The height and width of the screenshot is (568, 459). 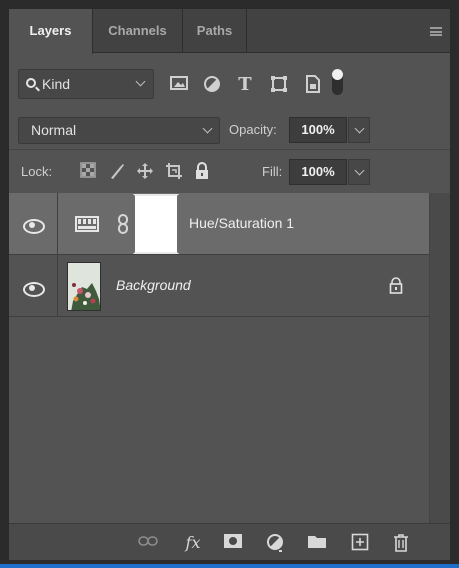 What do you see at coordinates (229, 85) in the screenshot?
I see `layer-filter-row: Kind T` at bounding box center [229, 85].